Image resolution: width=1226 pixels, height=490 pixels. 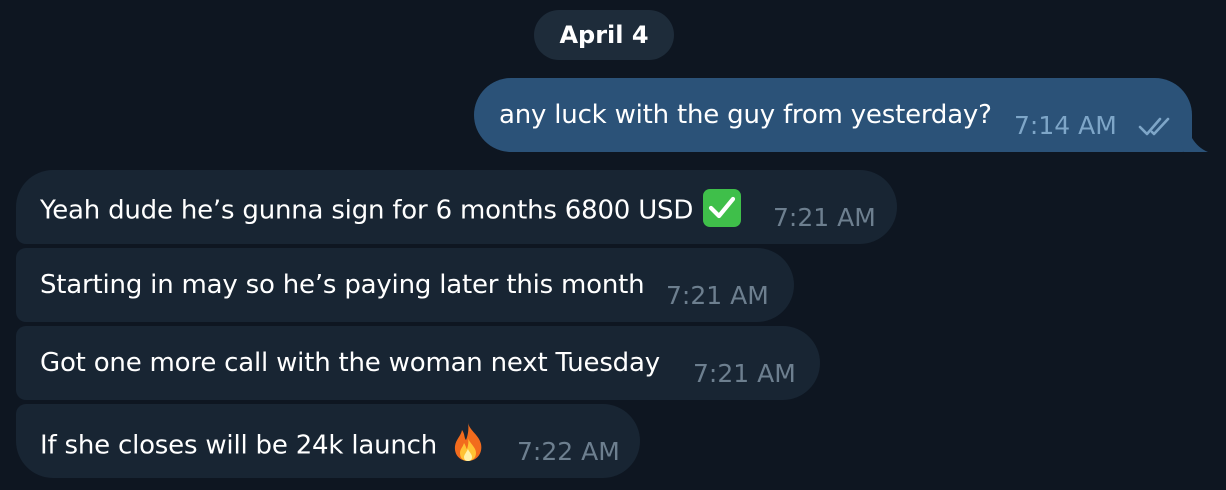 What do you see at coordinates (1194, 145) in the screenshot?
I see `bubble-tail` at bounding box center [1194, 145].